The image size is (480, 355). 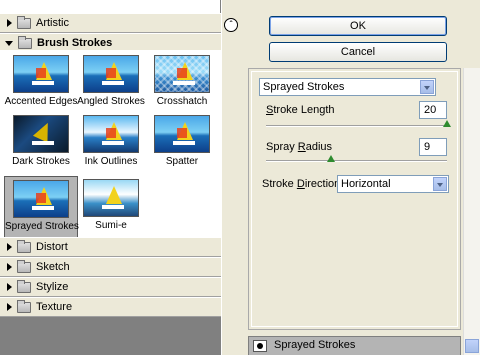 What do you see at coordinates (358, 26) in the screenshot?
I see `ok-button: OK` at bounding box center [358, 26].